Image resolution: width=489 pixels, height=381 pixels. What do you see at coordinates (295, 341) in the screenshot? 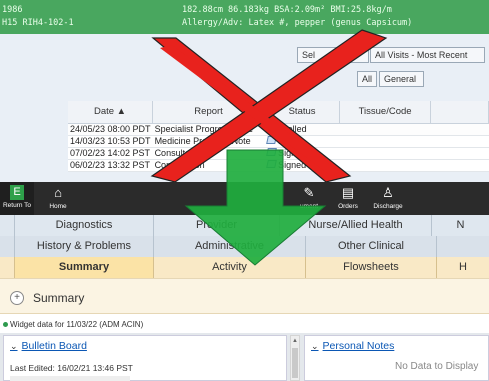
I see `scroll-up-icon: ▲` at bounding box center [295, 341].